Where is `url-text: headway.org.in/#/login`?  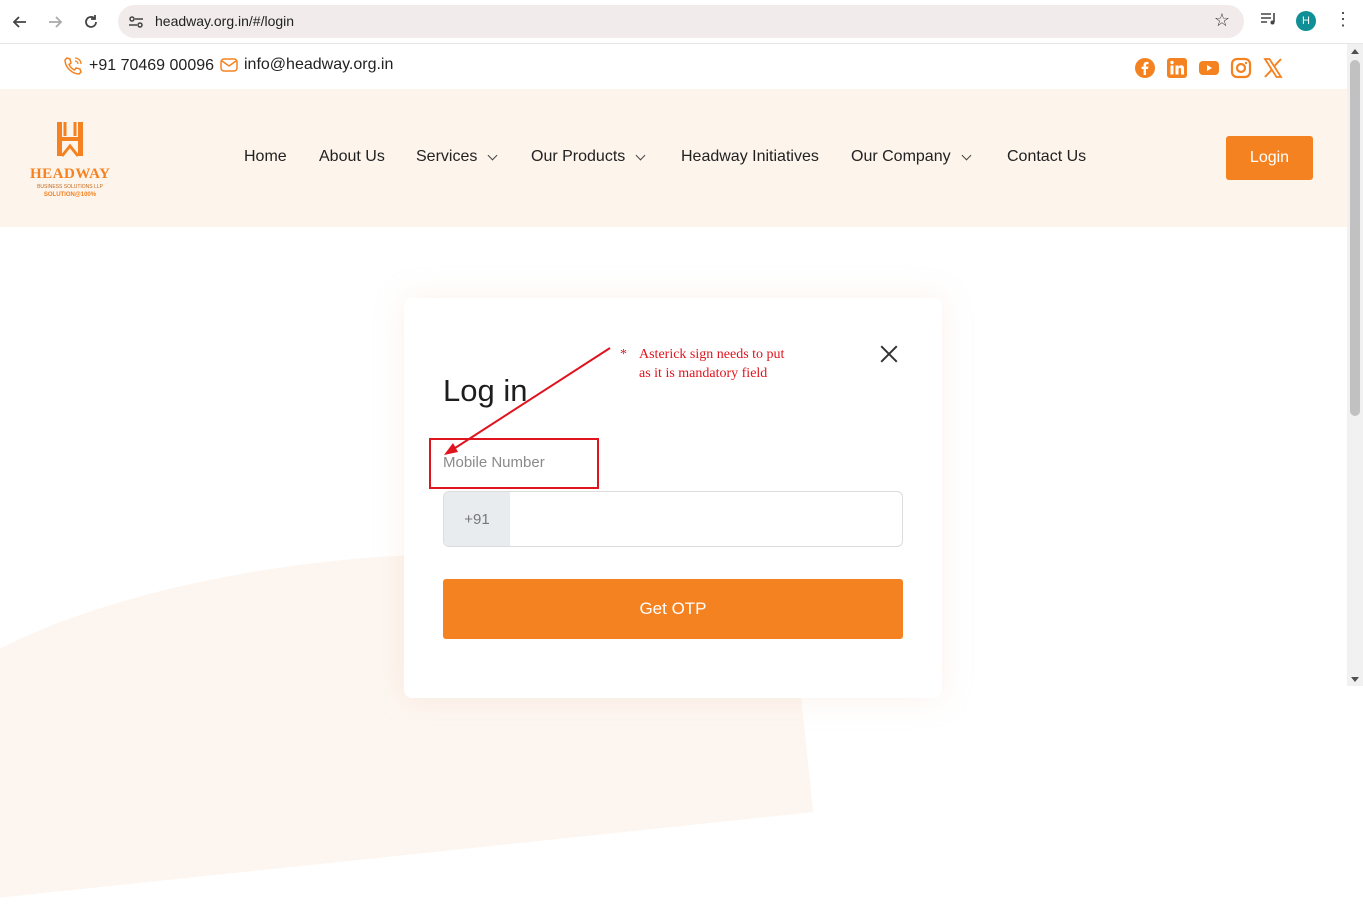 url-text: headway.org.in/#/login is located at coordinates (224, 21).